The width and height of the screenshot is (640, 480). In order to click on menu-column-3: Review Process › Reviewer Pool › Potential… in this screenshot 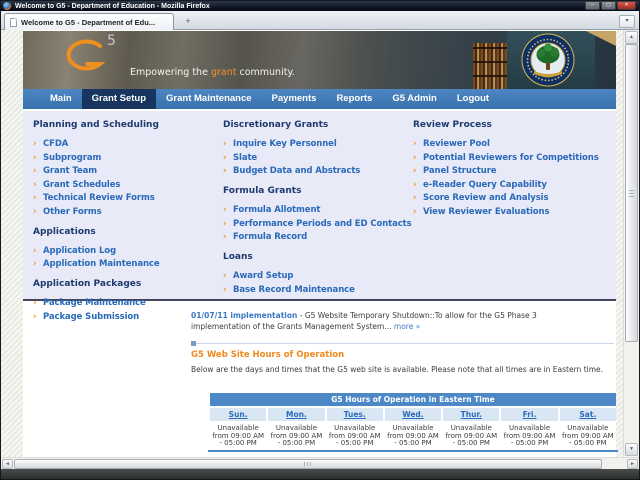, I will do `click(513, 173)`.